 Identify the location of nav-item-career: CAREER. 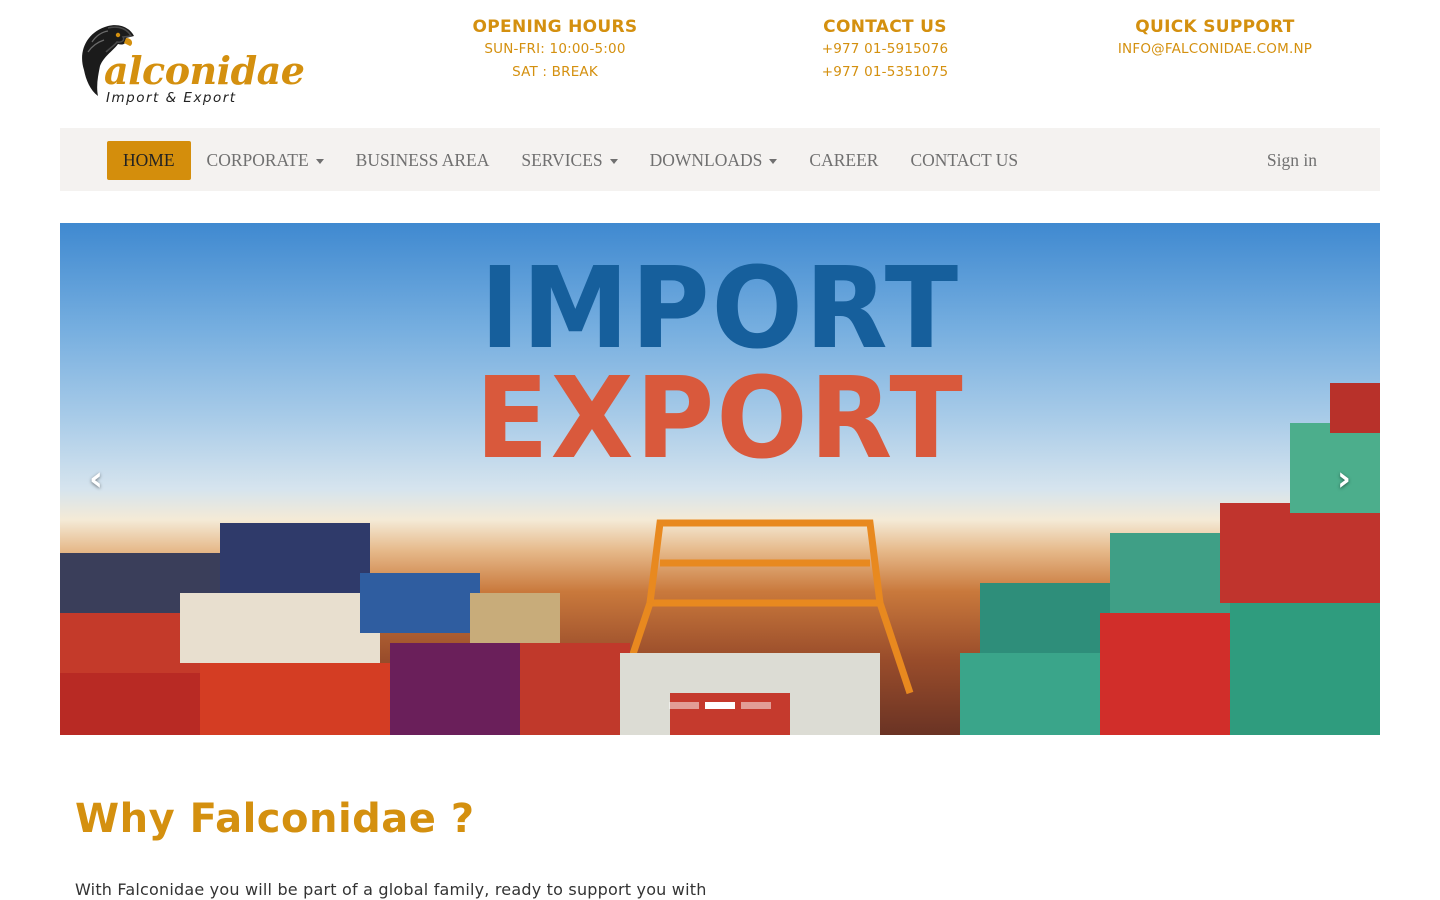
(843, 160).